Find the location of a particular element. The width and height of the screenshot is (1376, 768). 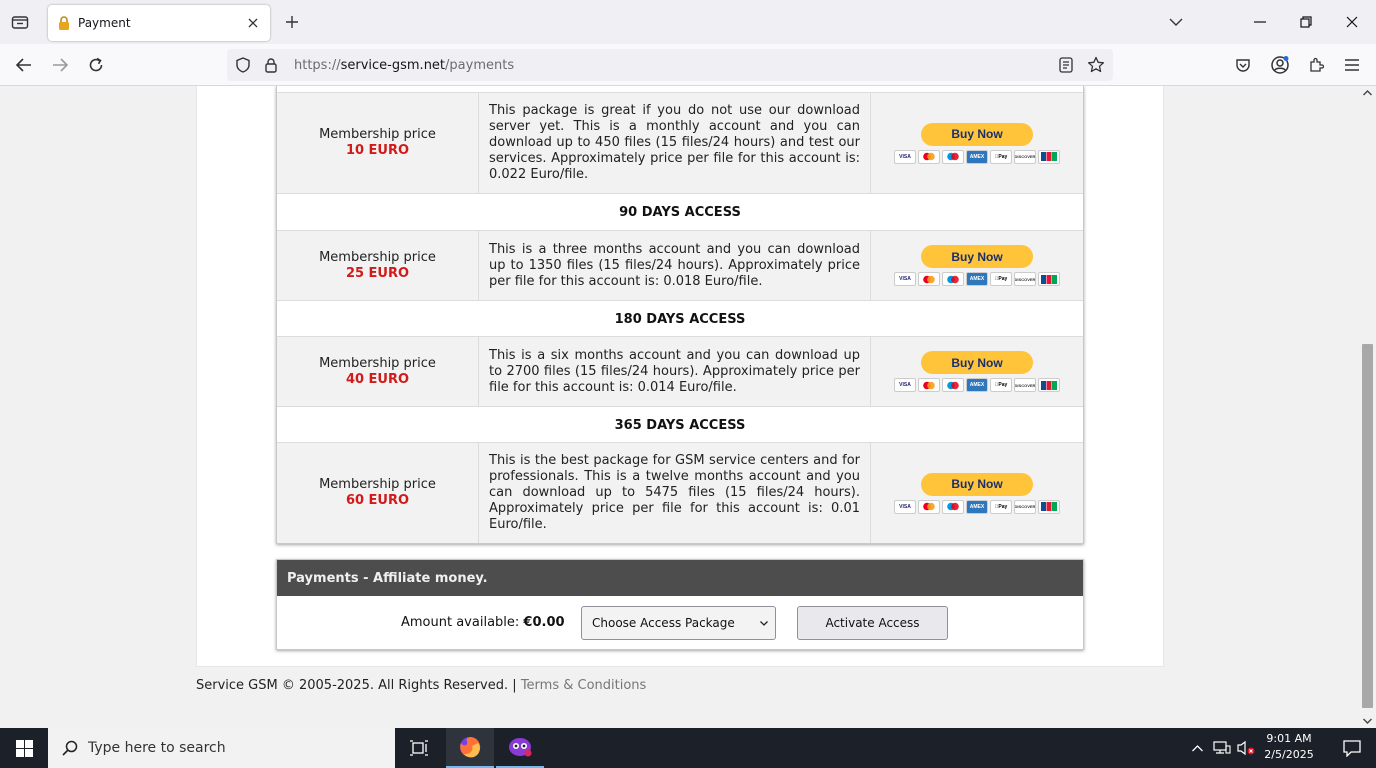

start-button is located at coordinates (24, 748).